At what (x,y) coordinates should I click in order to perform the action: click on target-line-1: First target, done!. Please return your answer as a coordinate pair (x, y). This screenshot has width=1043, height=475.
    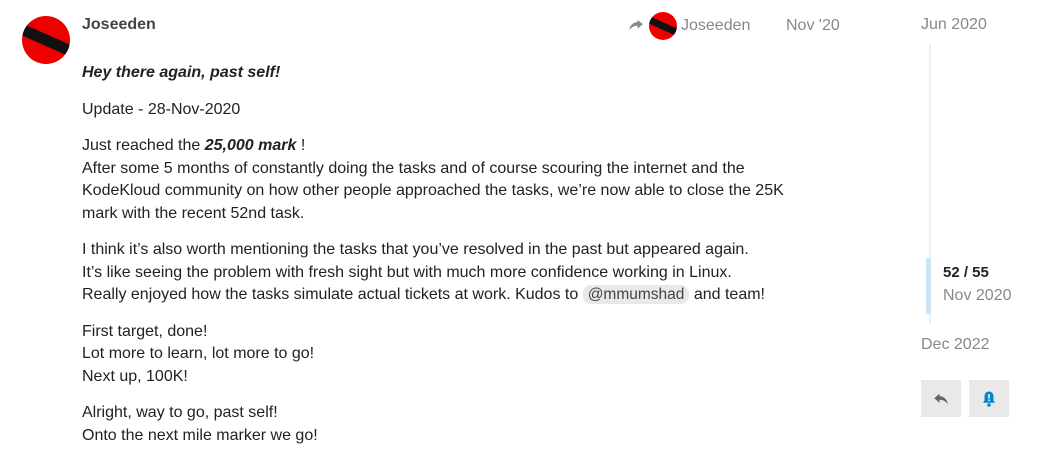
    Looking at the image, I should click on (145, 331).